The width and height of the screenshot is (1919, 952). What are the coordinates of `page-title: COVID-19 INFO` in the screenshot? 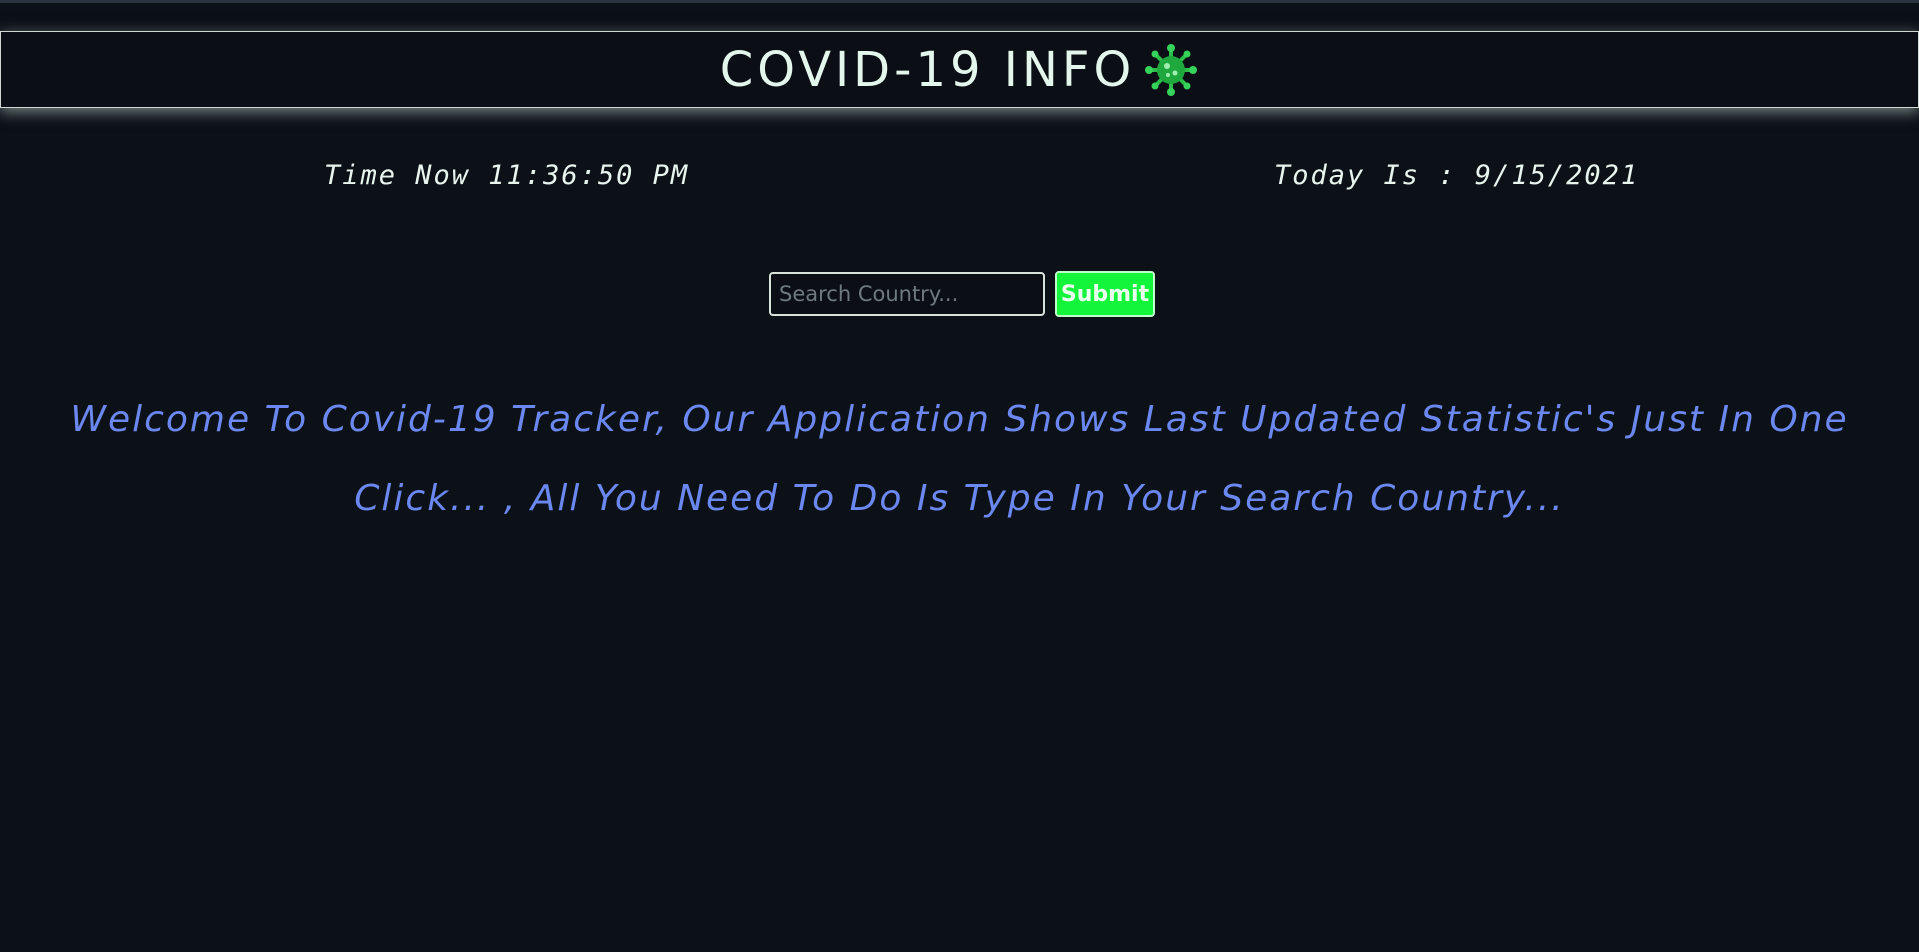 It's located at (960, 70).